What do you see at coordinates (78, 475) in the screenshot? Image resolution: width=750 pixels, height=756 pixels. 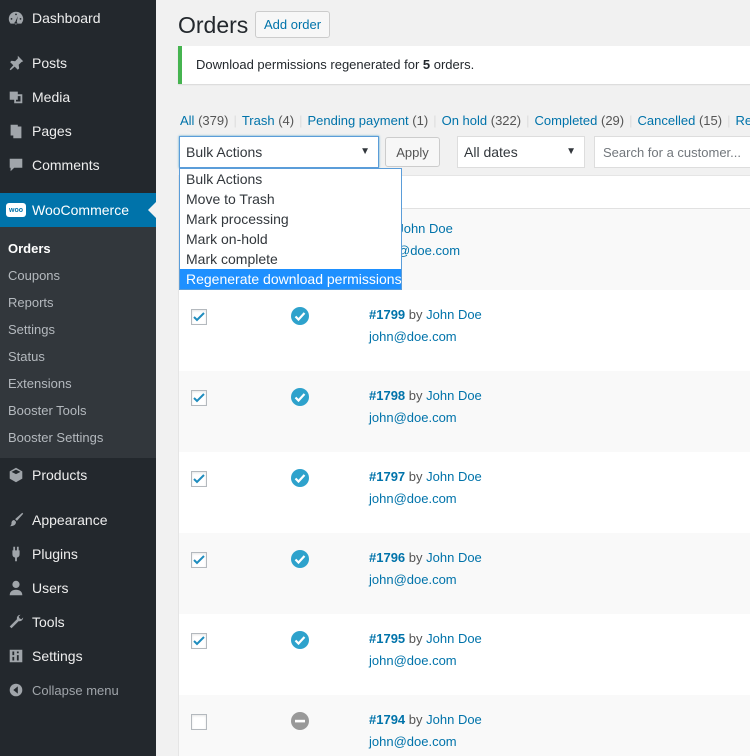 I see `menu-products: Products` at bounding box center [78, 475].